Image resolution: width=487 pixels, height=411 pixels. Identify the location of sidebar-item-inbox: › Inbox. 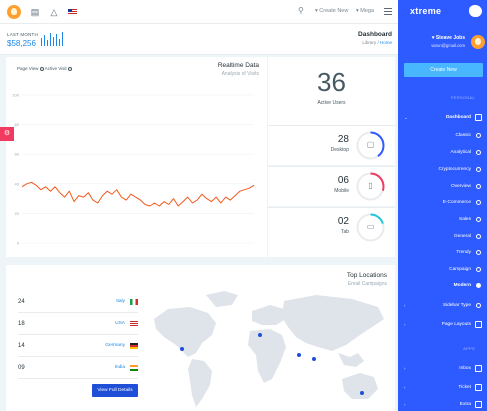
(442, 370).